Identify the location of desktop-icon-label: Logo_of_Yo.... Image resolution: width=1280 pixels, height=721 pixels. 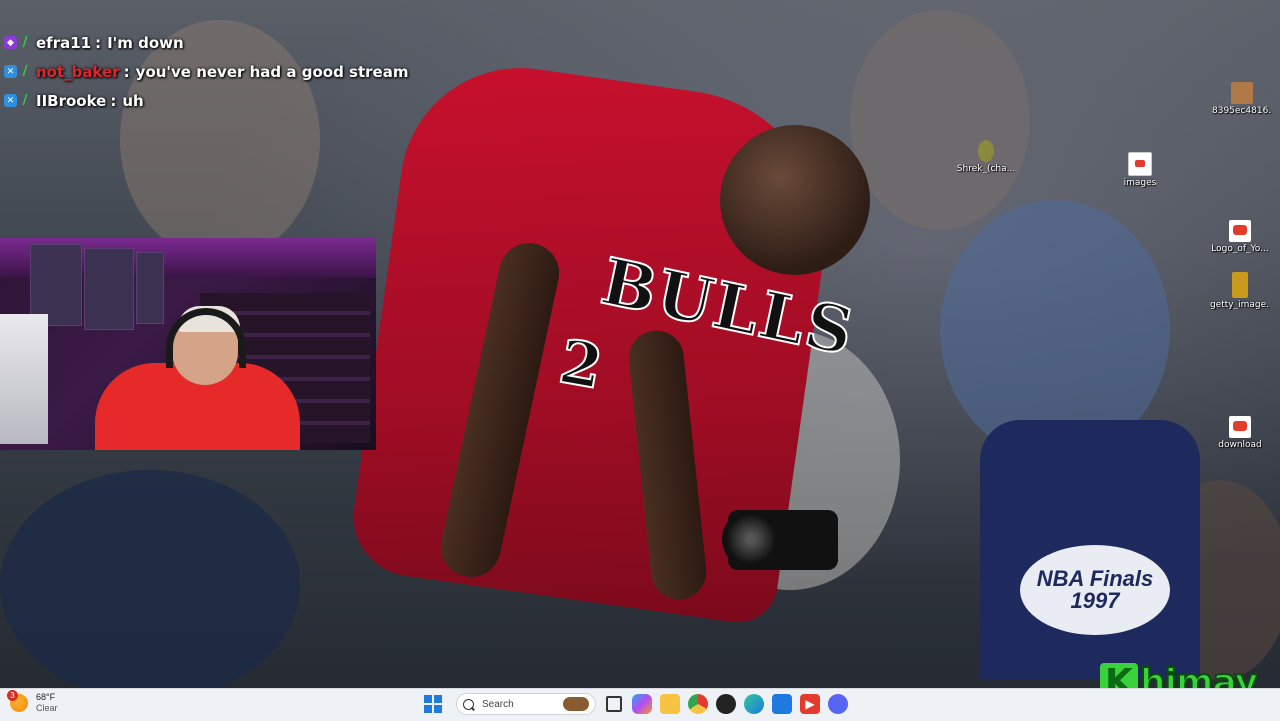
(1240, 249).